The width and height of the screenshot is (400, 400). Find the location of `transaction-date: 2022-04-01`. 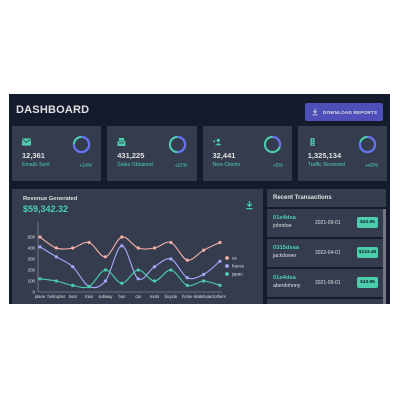

transaction-date: 2022-04-01 is located at coordinates (328, 253).